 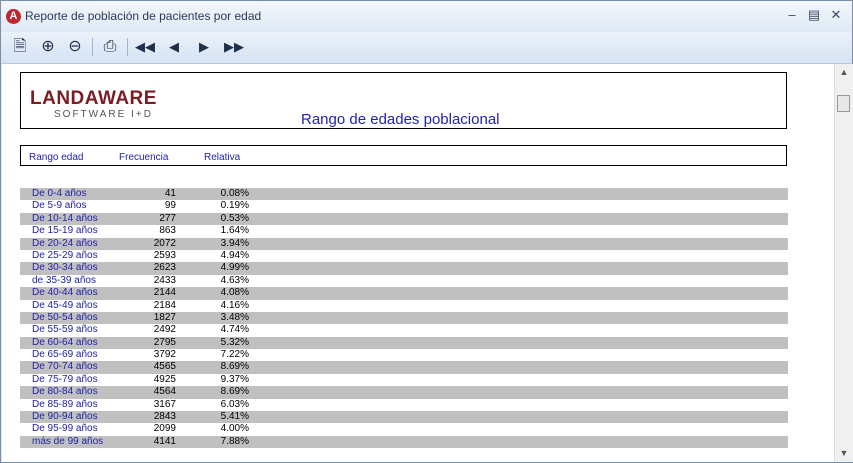 I want to click on age-range-cell: De 65-69 años, so click(x=65, y=355).